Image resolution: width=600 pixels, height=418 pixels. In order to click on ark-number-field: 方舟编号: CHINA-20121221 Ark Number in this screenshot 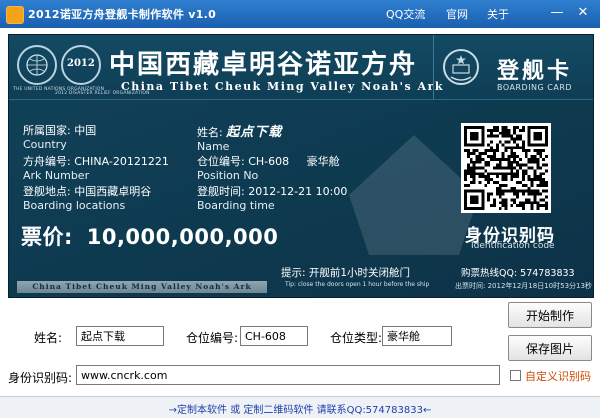, I will do `click(96, 167)`.